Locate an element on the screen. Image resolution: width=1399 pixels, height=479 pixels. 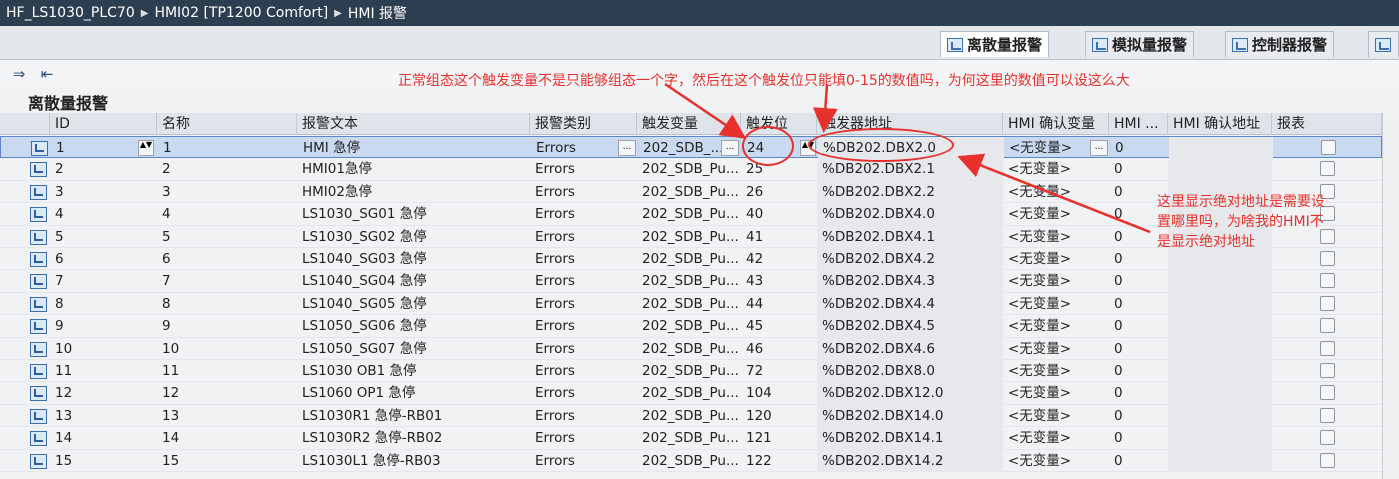
add-row-icon: ⇤ is located at coordinates (47, 74).